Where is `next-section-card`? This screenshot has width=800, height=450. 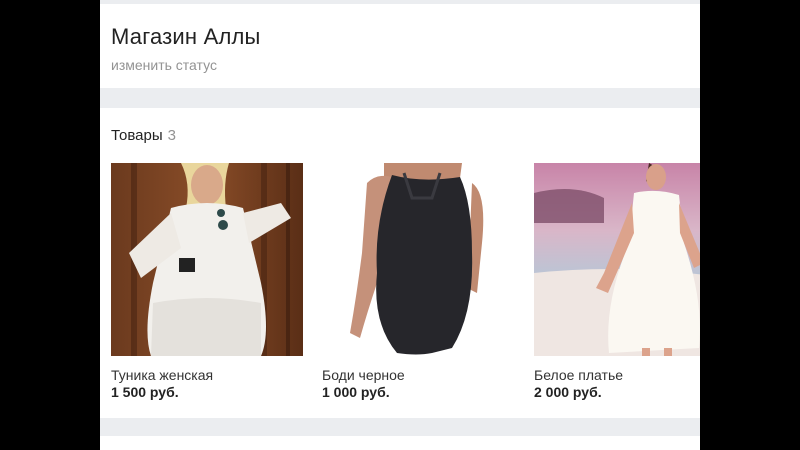 next-section-card is located at coordinates (400, 443).